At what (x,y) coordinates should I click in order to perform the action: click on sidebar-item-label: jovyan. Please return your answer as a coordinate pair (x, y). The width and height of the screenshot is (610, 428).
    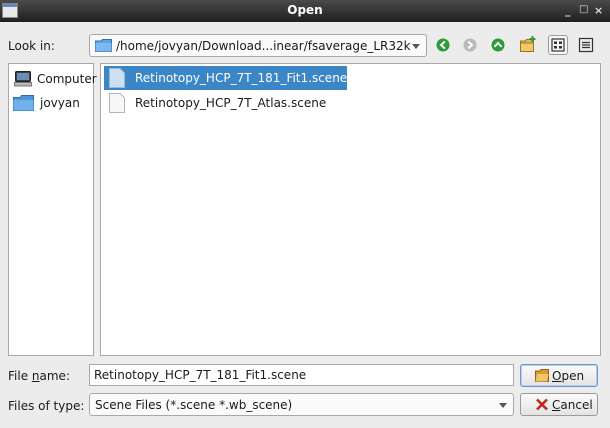
    Looking at the image, I should click on (60, 103).